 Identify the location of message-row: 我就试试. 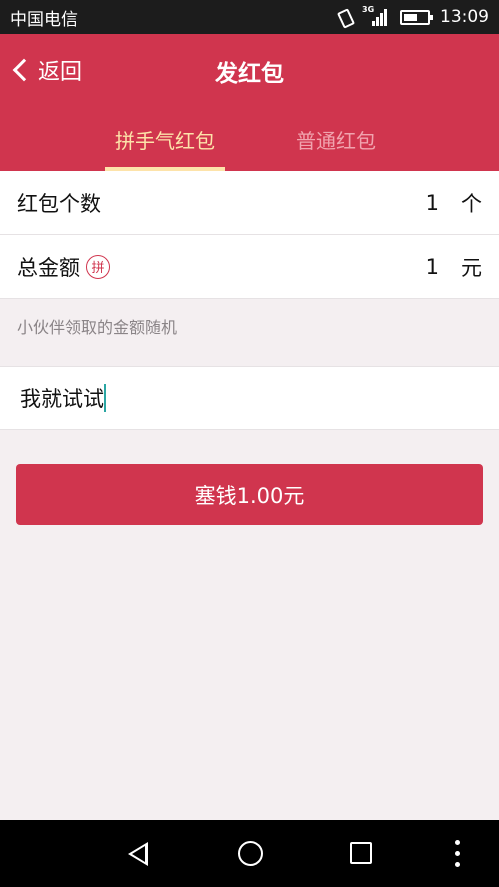
(249, 398).